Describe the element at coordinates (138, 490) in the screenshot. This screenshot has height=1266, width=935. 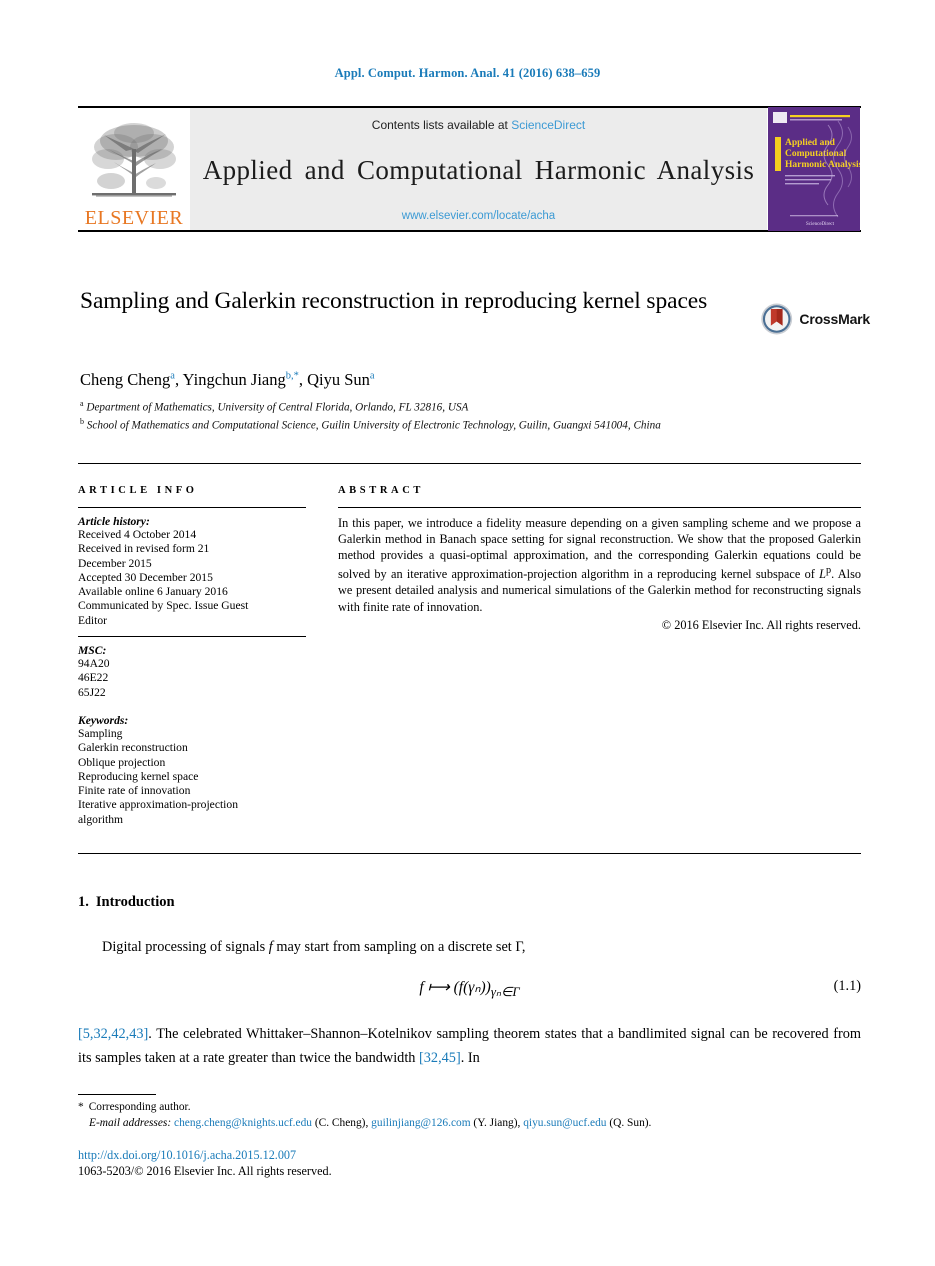
I see `article-info-heading: ARTICLE INFO` at that location.